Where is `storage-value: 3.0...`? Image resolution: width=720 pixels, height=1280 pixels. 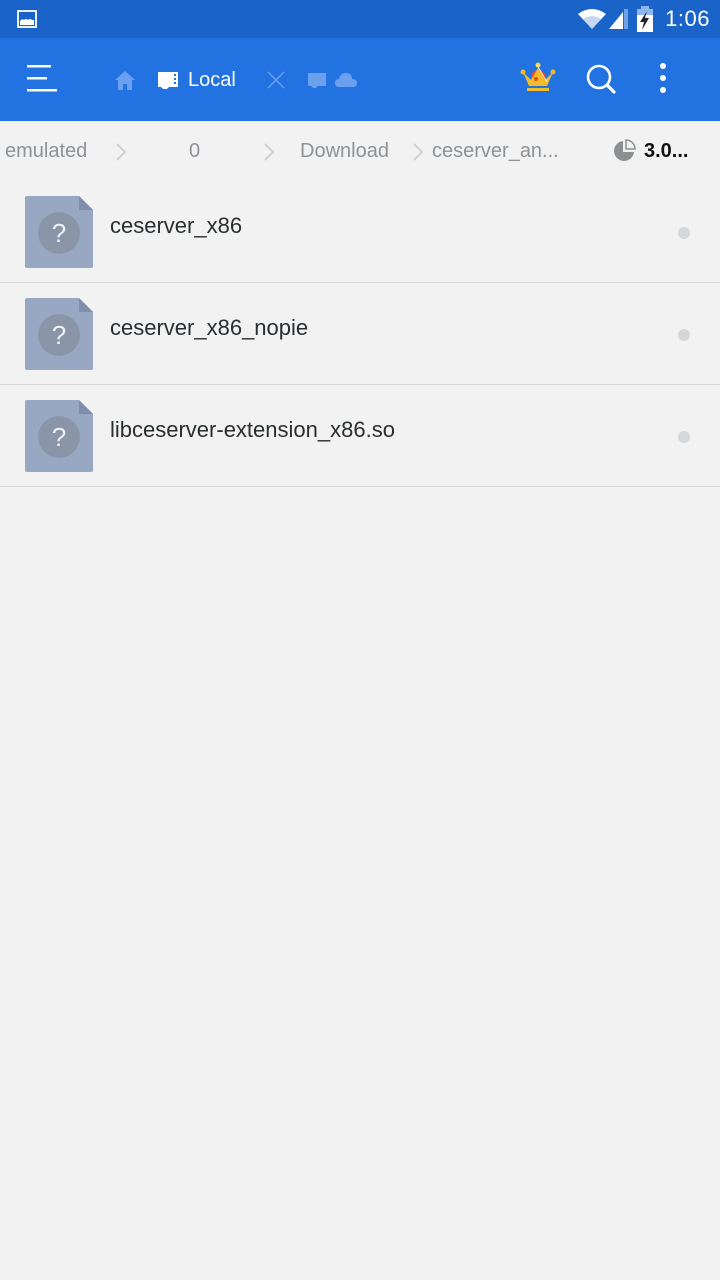 storage-value: 3.0... is located at coordinates (666, 150).